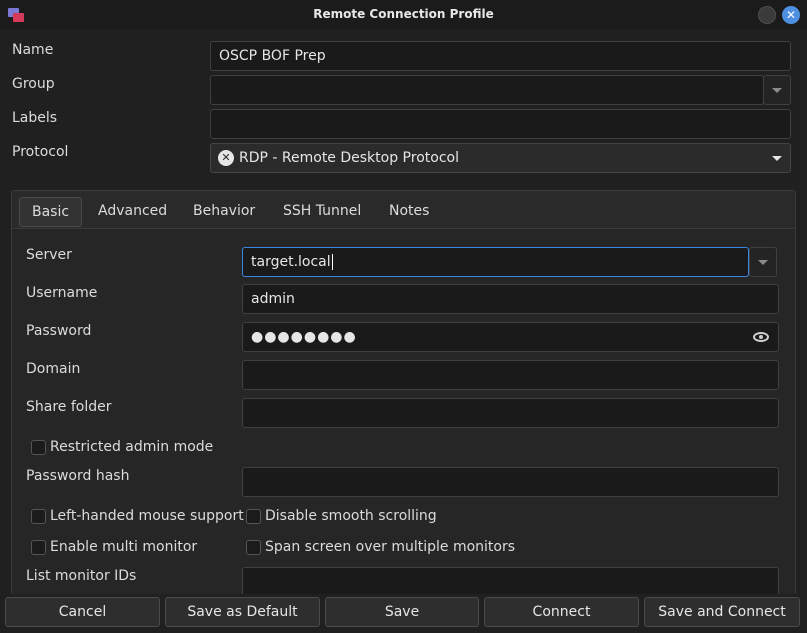  I want to click on multi-monitor-label: Enable multi monitor, so click(124, 547).